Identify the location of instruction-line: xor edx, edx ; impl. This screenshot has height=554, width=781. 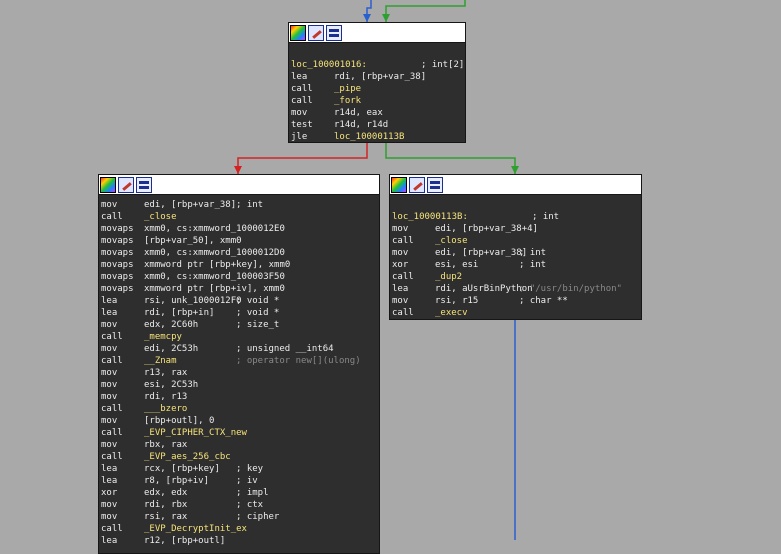
(240, 493).